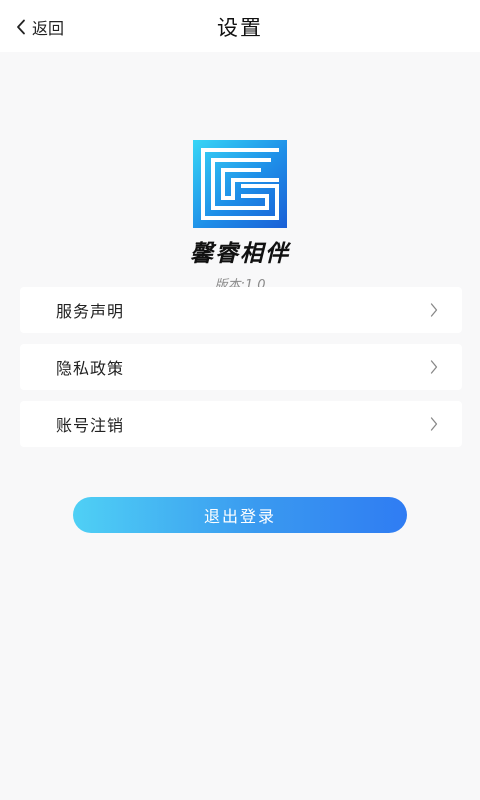 This screenshot has height=800, width=480. What do you see at coordinates (241, 367) in the screenshot?
I see `menu-item-privacy-policy: 隐私政策` at bounding box center [241, 367].